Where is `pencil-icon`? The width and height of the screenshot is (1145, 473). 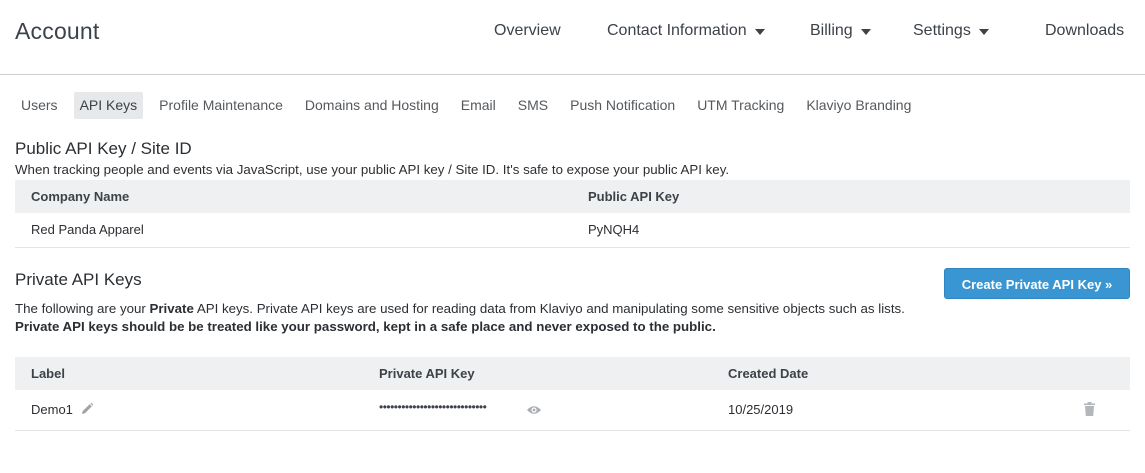 pencil-icon is located at coordinates (87, 409).